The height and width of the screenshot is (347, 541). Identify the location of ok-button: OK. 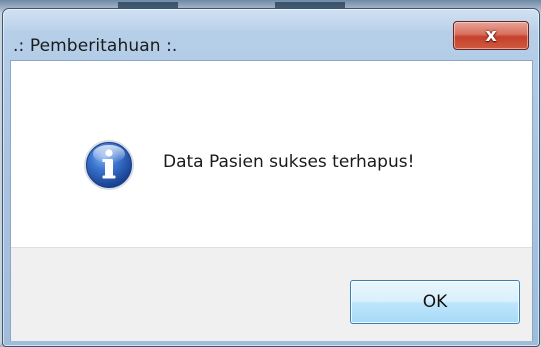
(435, 302).